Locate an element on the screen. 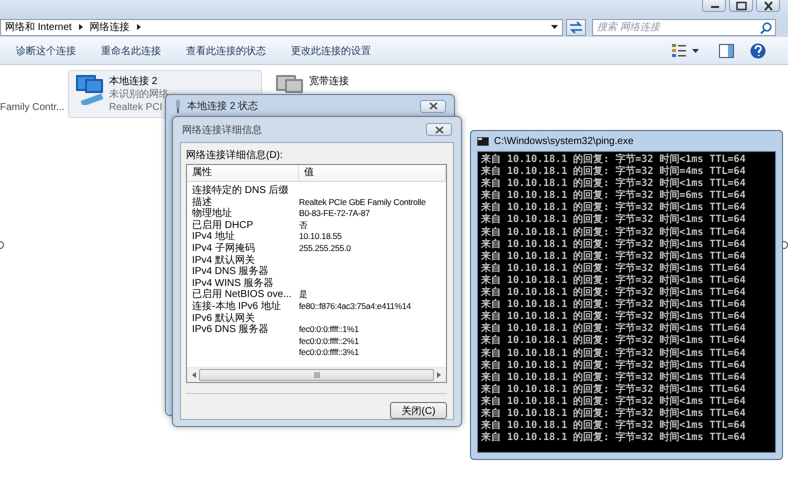 This screenshot has width=788, height=495. horizontal-scrollbar is located at coordinates (316, 374).